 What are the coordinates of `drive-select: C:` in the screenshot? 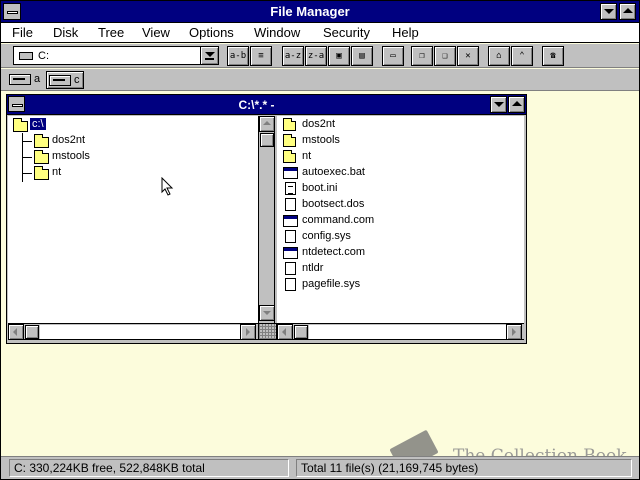 It's located at (116, 55).